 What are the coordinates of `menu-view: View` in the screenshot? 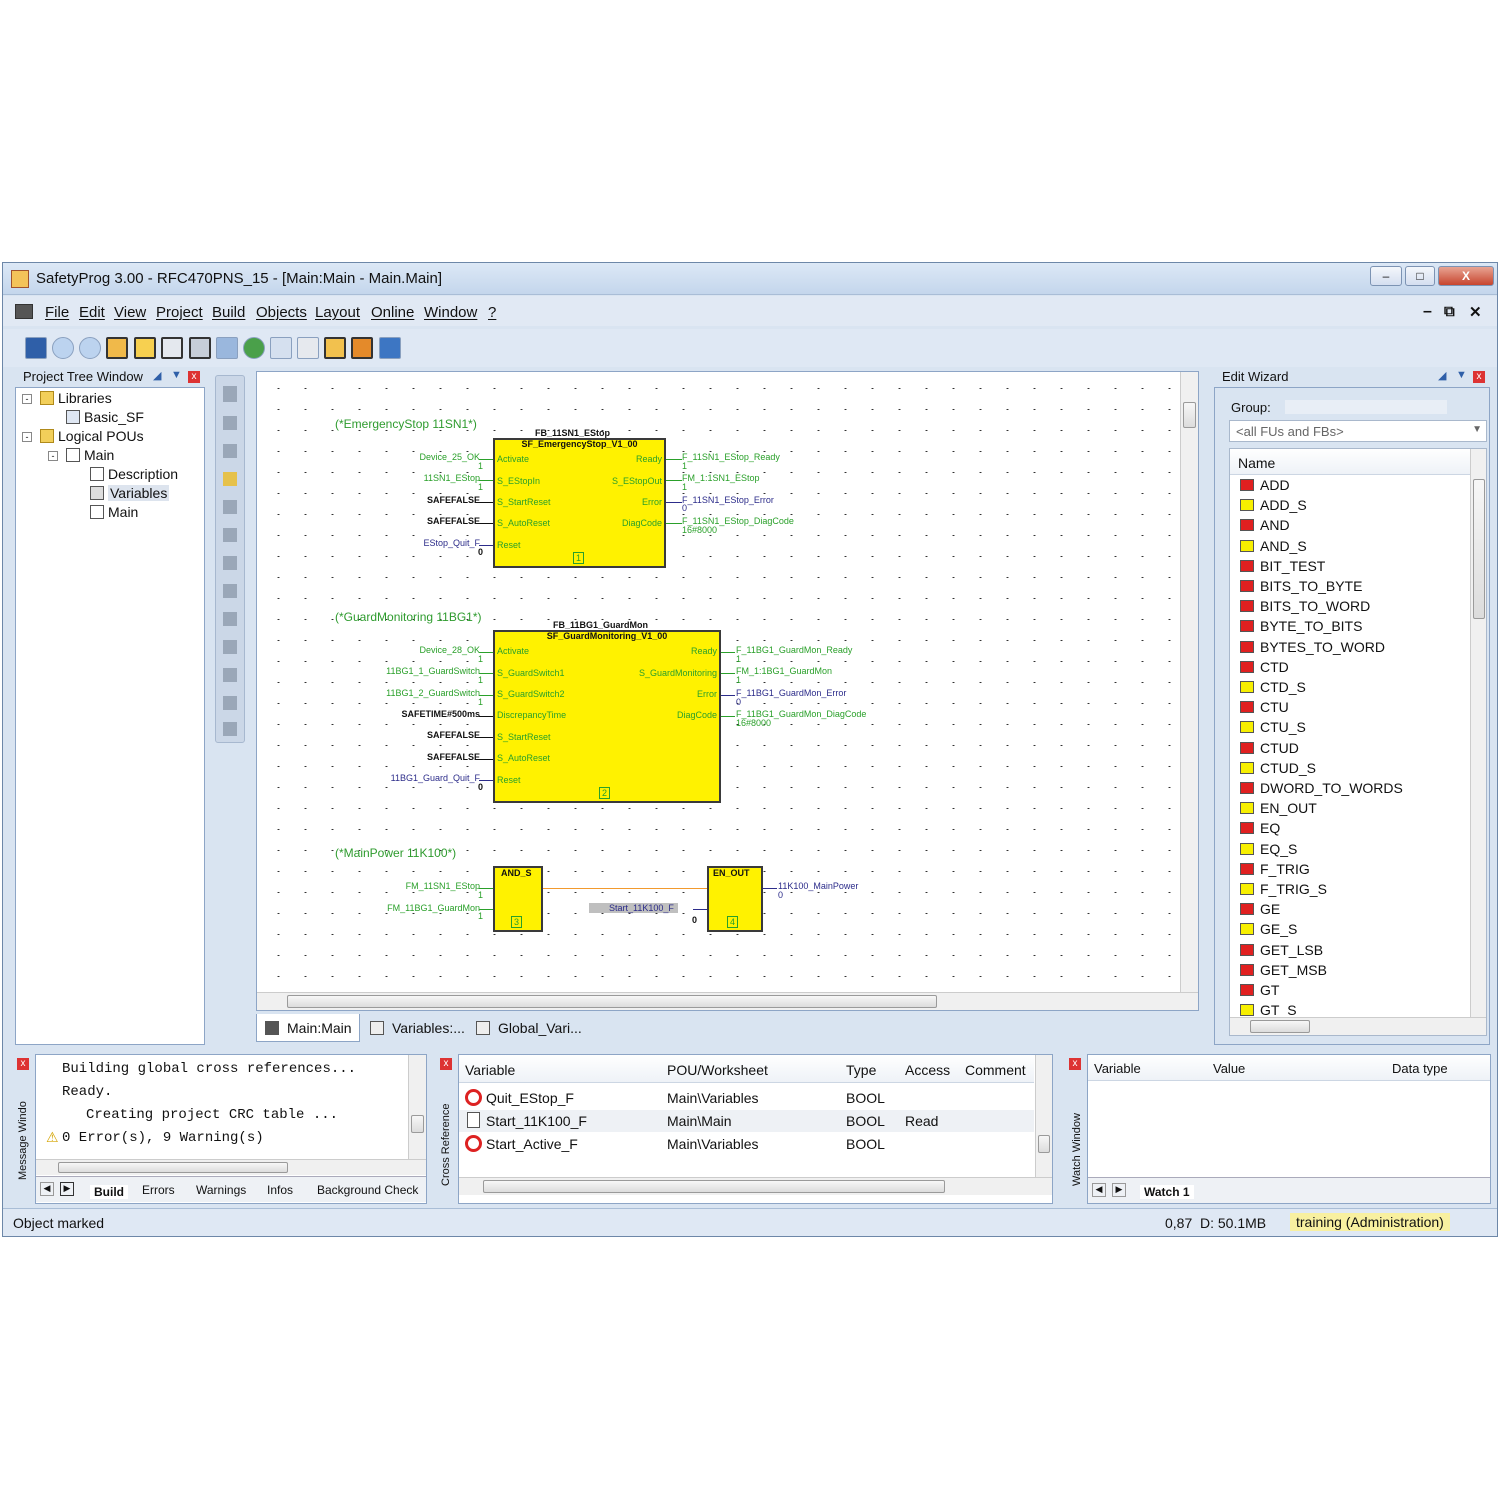 It's located at (130, 312).